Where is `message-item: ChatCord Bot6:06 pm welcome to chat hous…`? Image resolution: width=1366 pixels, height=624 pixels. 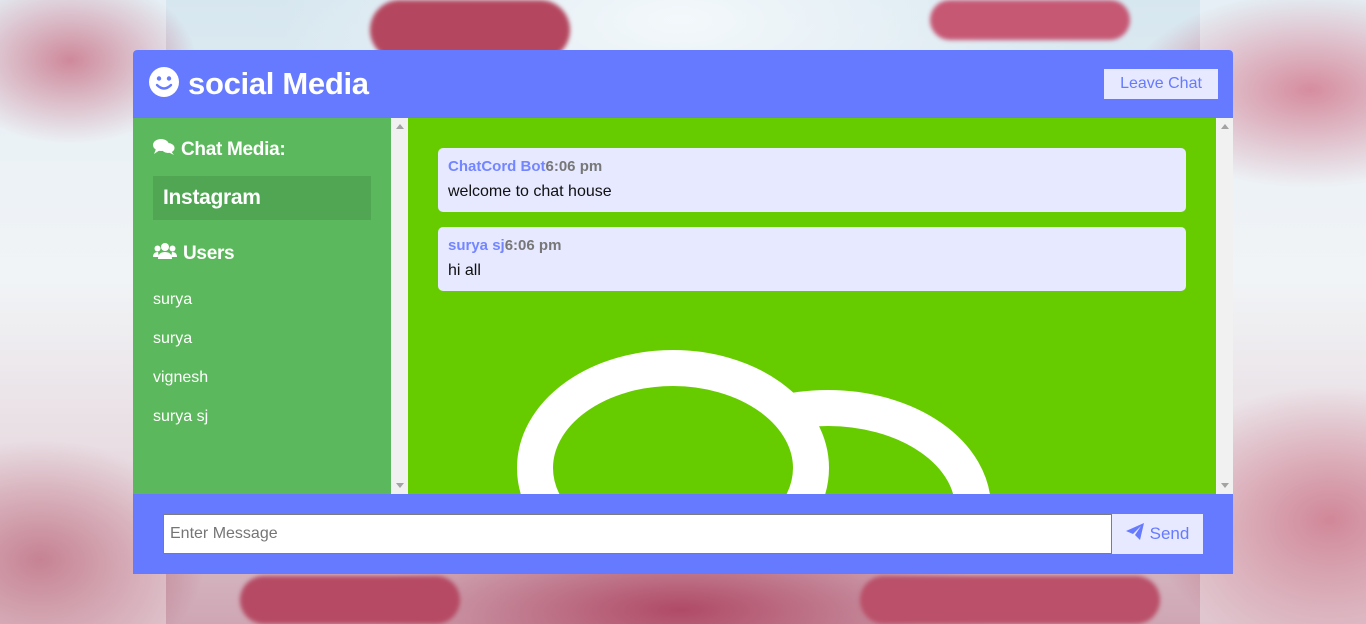
message-item: ChatCord Bot6:06 pm welcome to chat hous… is located at coordinates (812, 180).